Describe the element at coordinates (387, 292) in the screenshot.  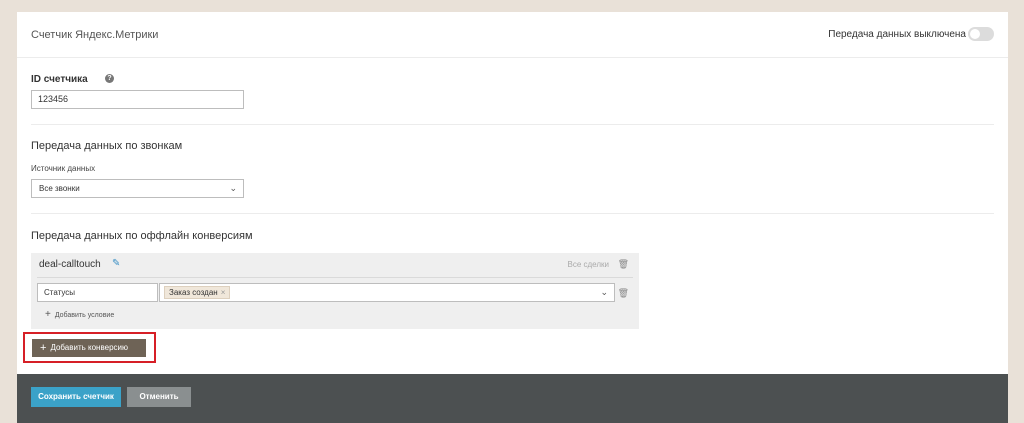
I see `condition-values-select: Заказ создан × ⌄` at that location.